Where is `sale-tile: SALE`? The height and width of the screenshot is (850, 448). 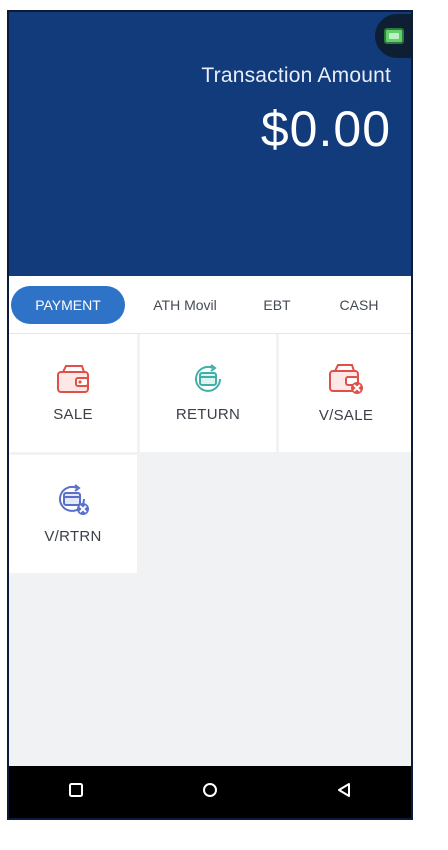 sale-tile: SALE is located at coordinates (73, 393).